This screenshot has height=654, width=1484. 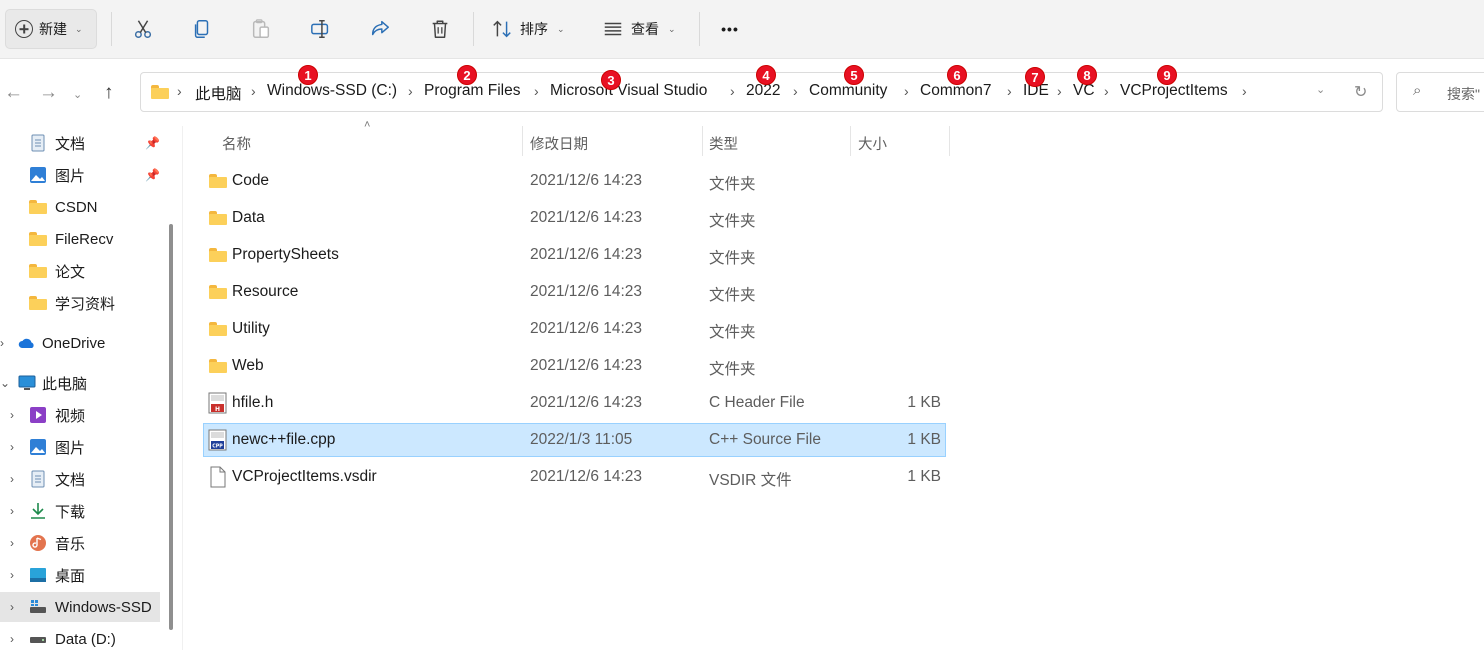 What do you see at coordinates (70, 416) in the screenshot?
I see `sidebar-item-label: 视频` at bounding box center [70, 416].